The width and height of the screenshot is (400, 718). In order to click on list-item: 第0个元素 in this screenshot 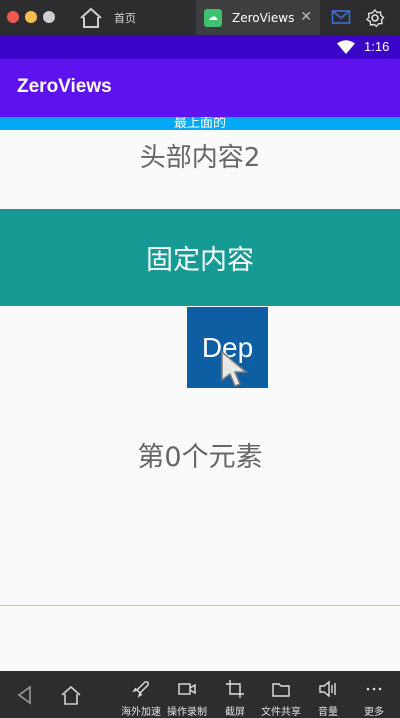, I will do `click(200, 454)`.